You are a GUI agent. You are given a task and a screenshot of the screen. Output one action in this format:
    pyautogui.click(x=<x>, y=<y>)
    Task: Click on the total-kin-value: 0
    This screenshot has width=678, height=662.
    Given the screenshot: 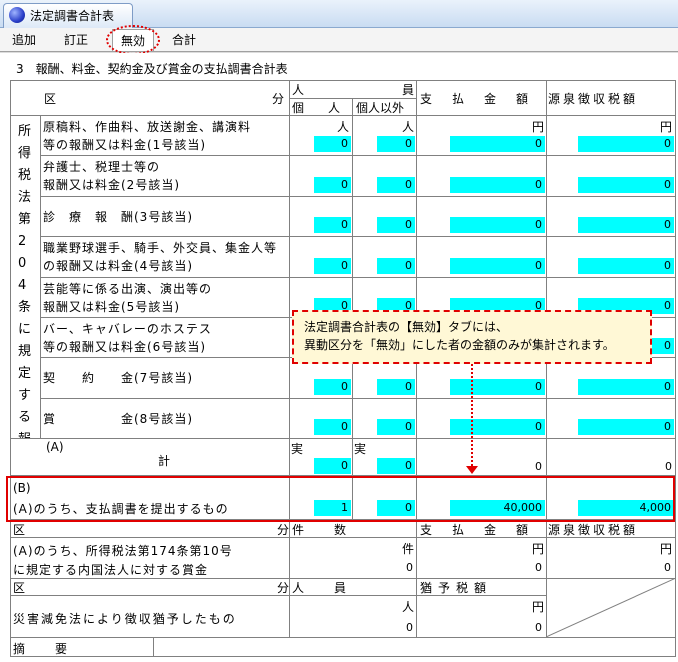 What is the action you would take?
    pyautogui.click(x=538, y=466)
    